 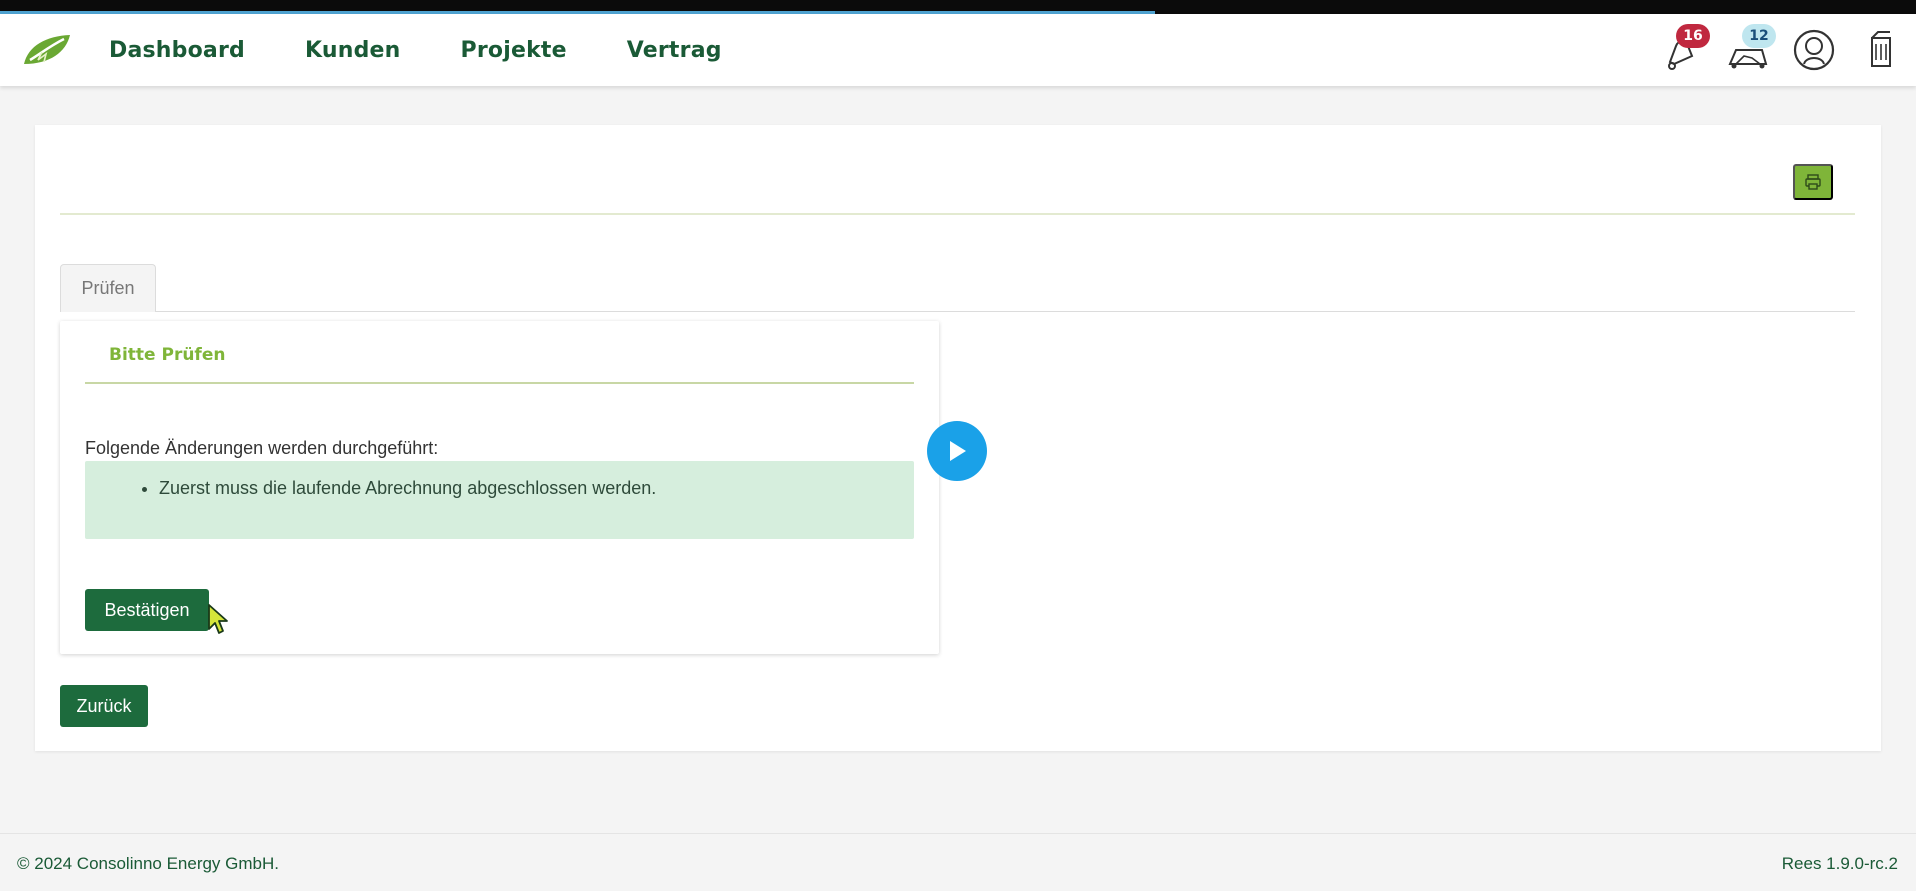 I want to click on user-profile-icon, so click(x=1814, y=50).